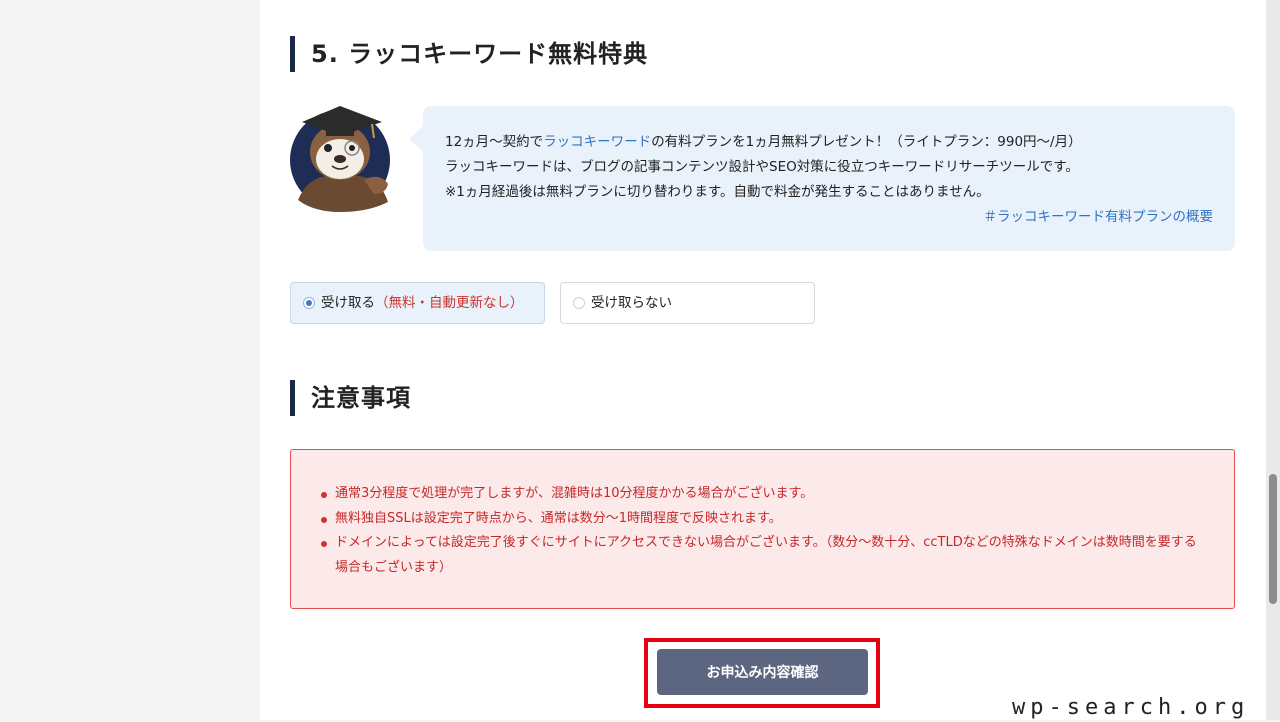  What do you see at coordinates (579, 303) in the screenshot?
I see `radio-unselected-icon` at bounding box center [579, 303].